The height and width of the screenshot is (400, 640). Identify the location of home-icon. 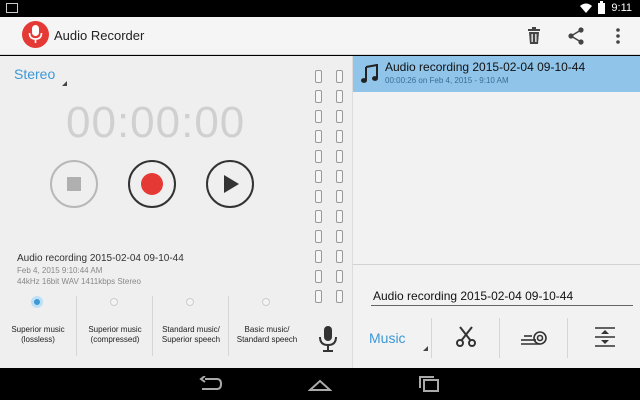
(320, 384).